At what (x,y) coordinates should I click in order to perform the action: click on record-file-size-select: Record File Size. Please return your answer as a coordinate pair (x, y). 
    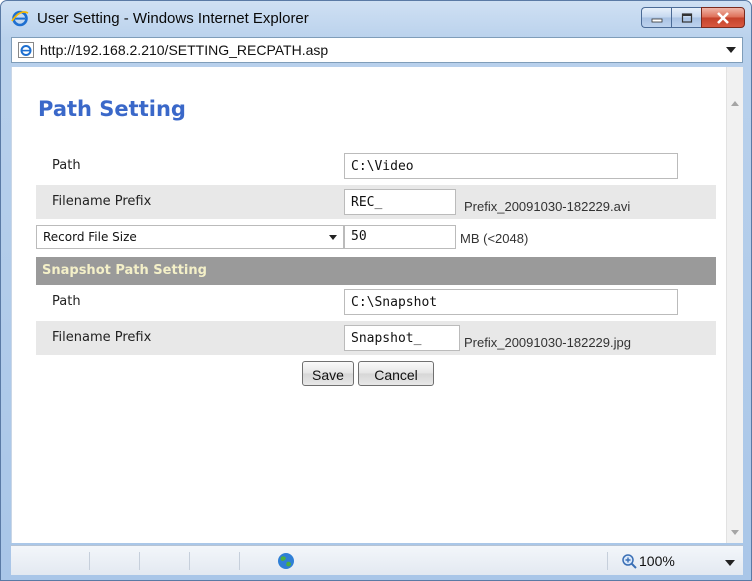
    Looking at the image, I should click on (190, 237).